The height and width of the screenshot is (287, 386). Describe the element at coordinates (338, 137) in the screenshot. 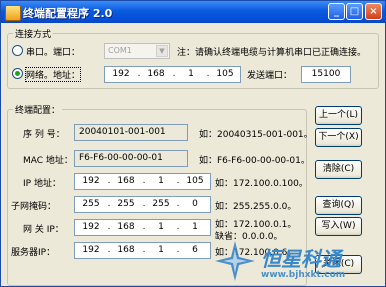

I see `next-button: 下一个(X)` at that location.